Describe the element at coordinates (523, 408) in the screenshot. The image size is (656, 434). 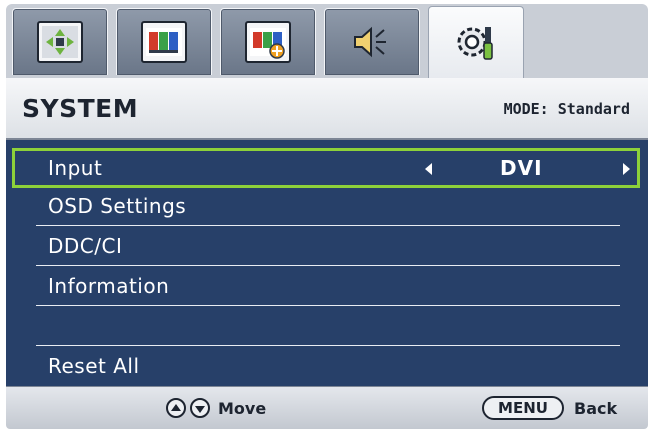
I see `menu-key-icon: MENU` at that location.